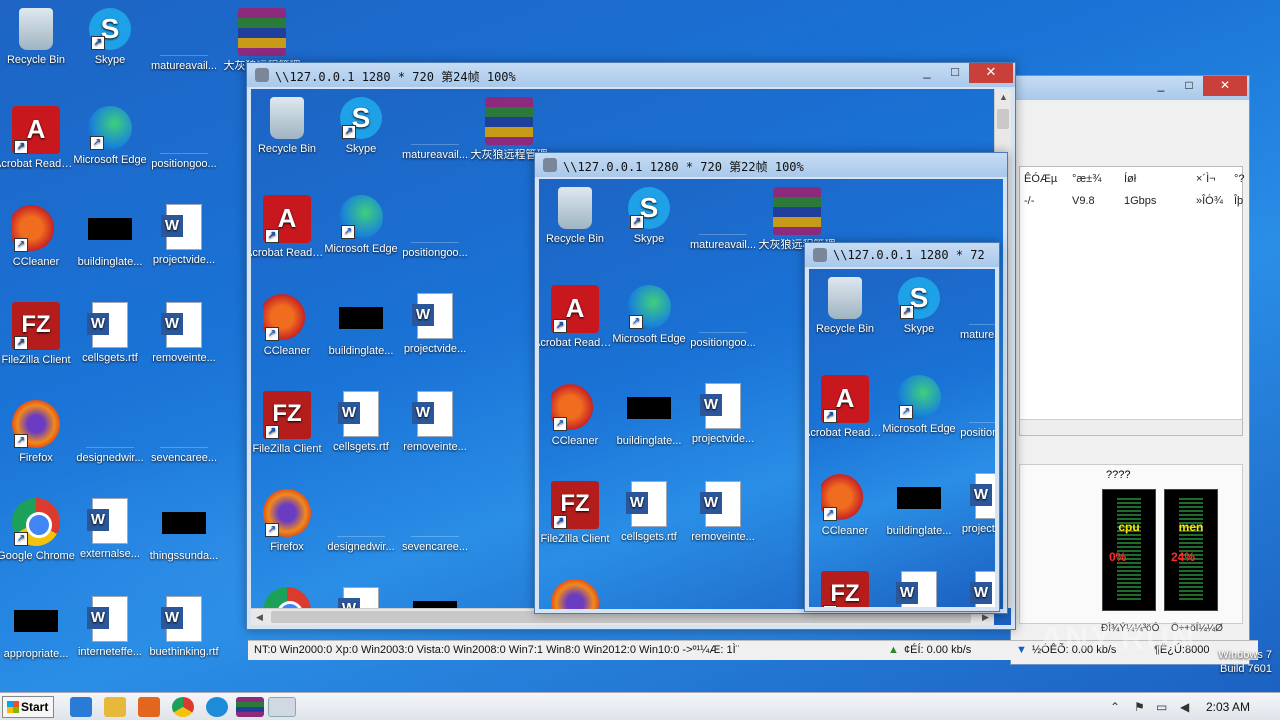 The width and height of the screenshot is (1280, 720). Describe the element at coordinates (183, 707) in the screenshot. I see `chrome-icon` at that location.